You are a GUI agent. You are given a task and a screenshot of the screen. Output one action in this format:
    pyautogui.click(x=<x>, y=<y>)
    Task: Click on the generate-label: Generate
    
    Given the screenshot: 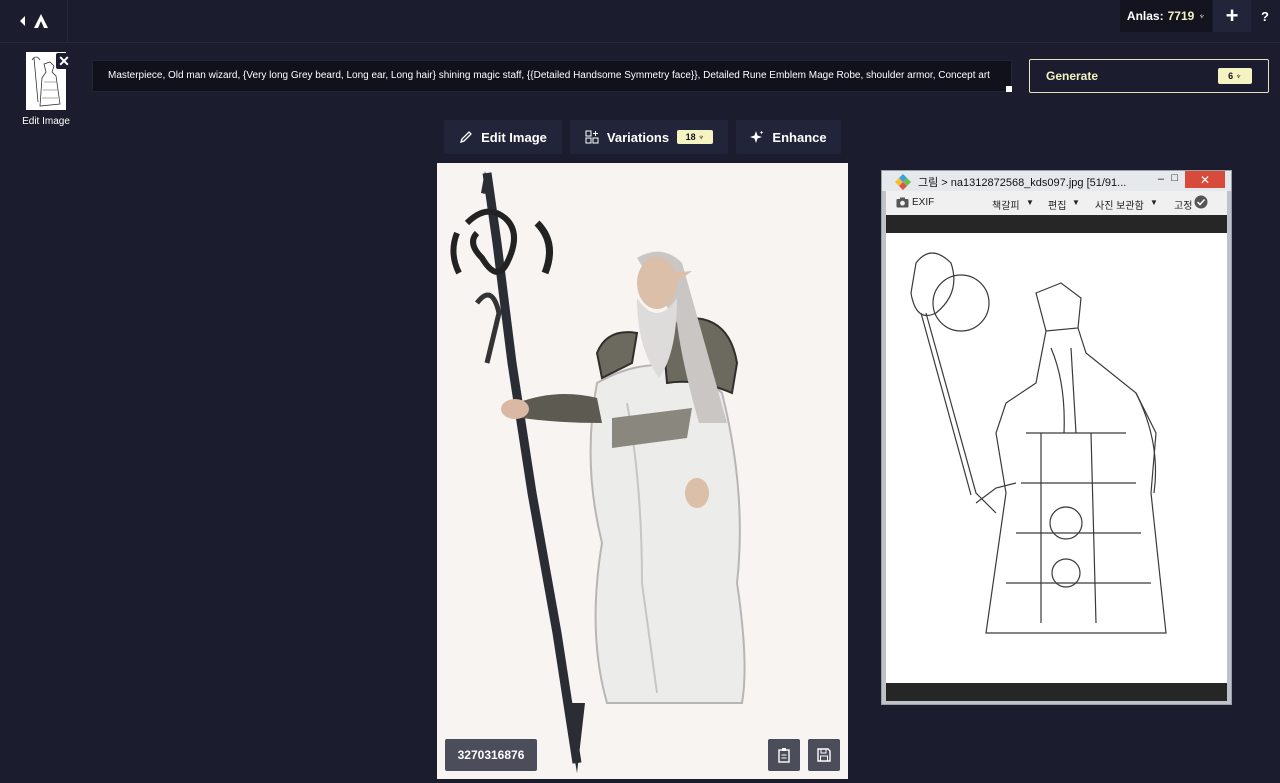 What is the action you would take?
    pyautogui.click(x=1072, y=76)
    